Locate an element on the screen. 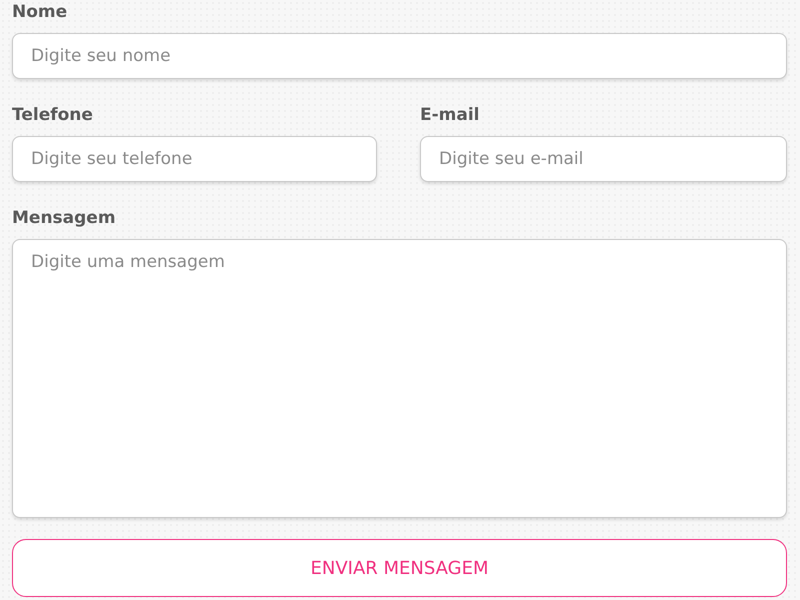 This screenshot has width=800, height=600. input-field: Digite seu telefone is located at coordinates (194, 159).